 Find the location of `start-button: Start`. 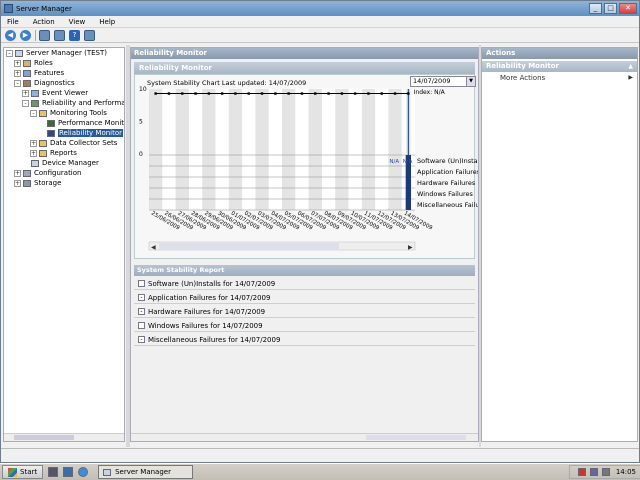

start-button: Start is located at coordinates (23, 472).